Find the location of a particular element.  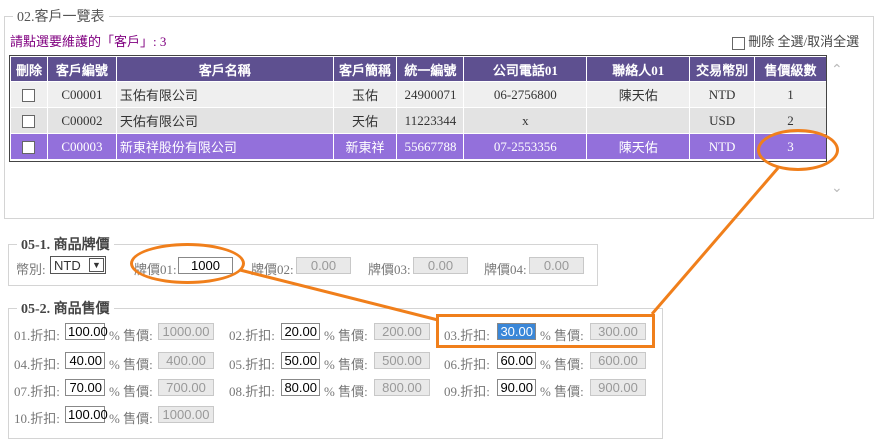

discount-1-input: 100.00 is located at coordinates (86, 331).